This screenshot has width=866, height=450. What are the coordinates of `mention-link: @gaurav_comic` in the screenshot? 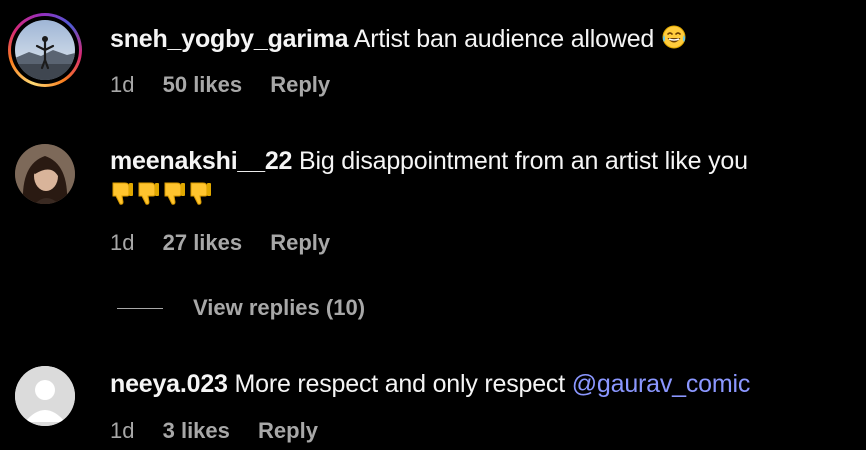 It's located at (661, 384).